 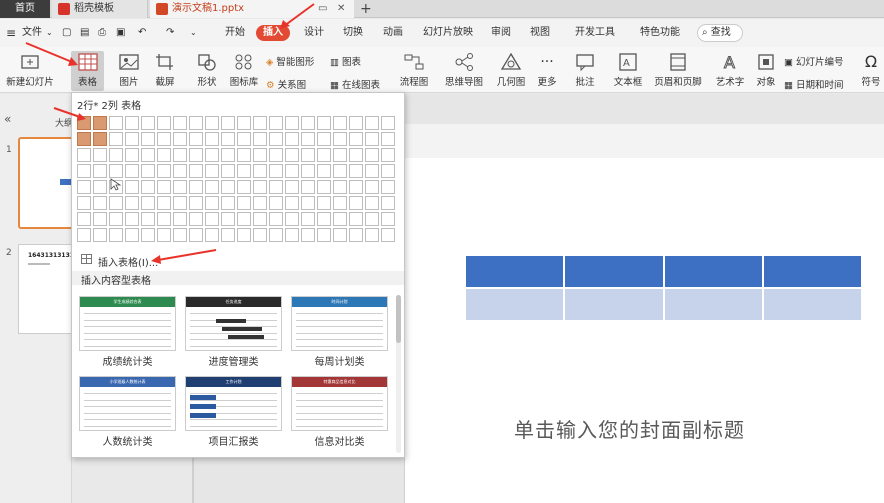 What do you see at coordinates (233, 412) in the screenshot?
I see `template-card: 工作计划 项目汇报类` at bounding box center [233, 412].